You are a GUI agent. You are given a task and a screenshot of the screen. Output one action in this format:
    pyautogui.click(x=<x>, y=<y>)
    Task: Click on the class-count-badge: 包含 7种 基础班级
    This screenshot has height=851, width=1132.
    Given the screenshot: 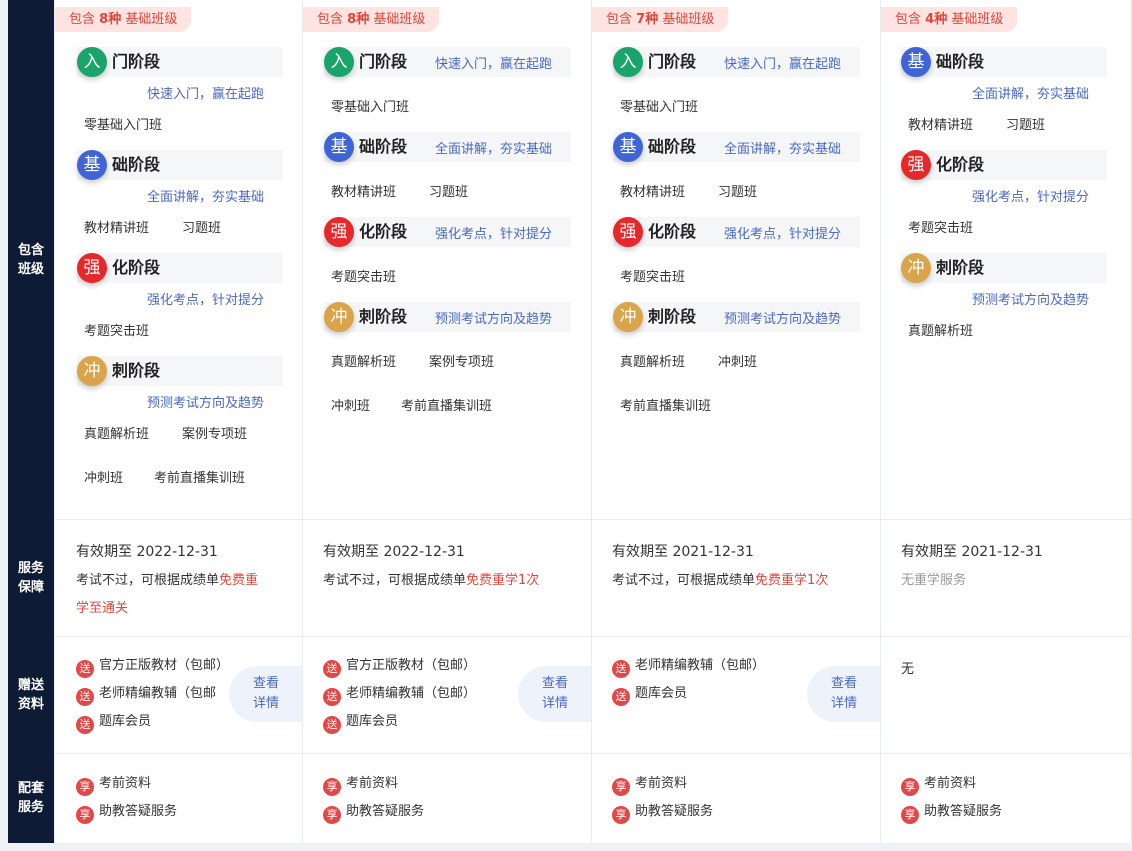 What is the action you would take?
    pyautogui.click(x=660, y=19)
    